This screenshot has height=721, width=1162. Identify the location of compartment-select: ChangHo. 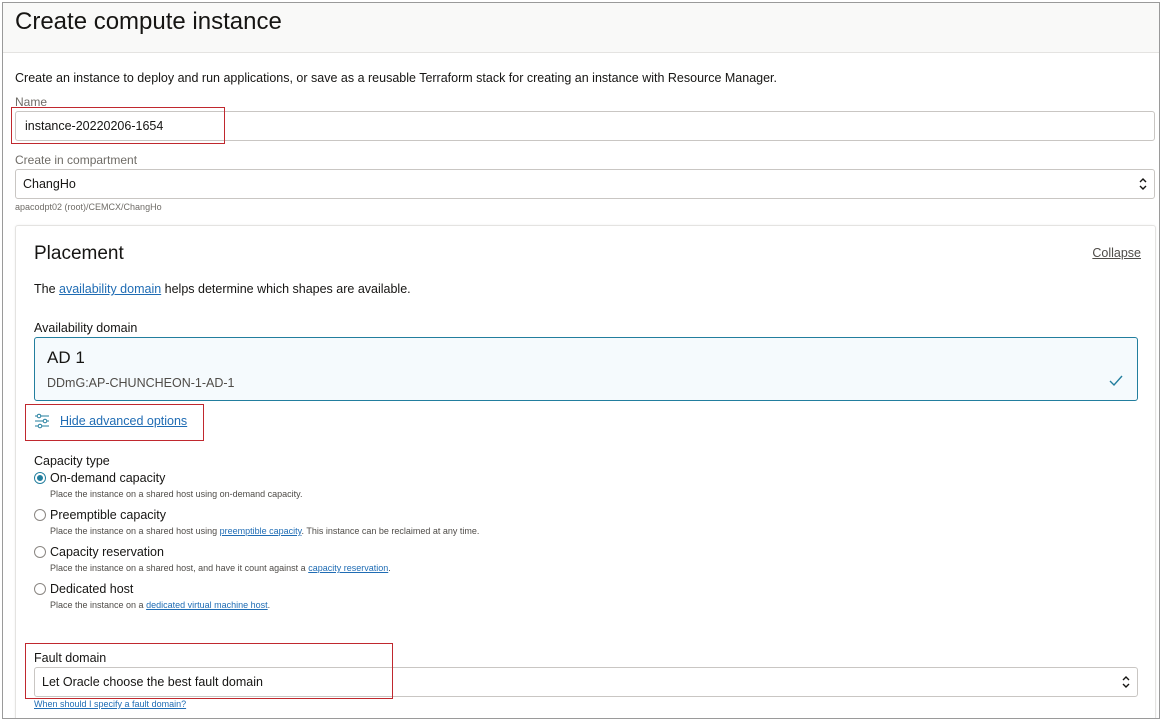
(585, 184).